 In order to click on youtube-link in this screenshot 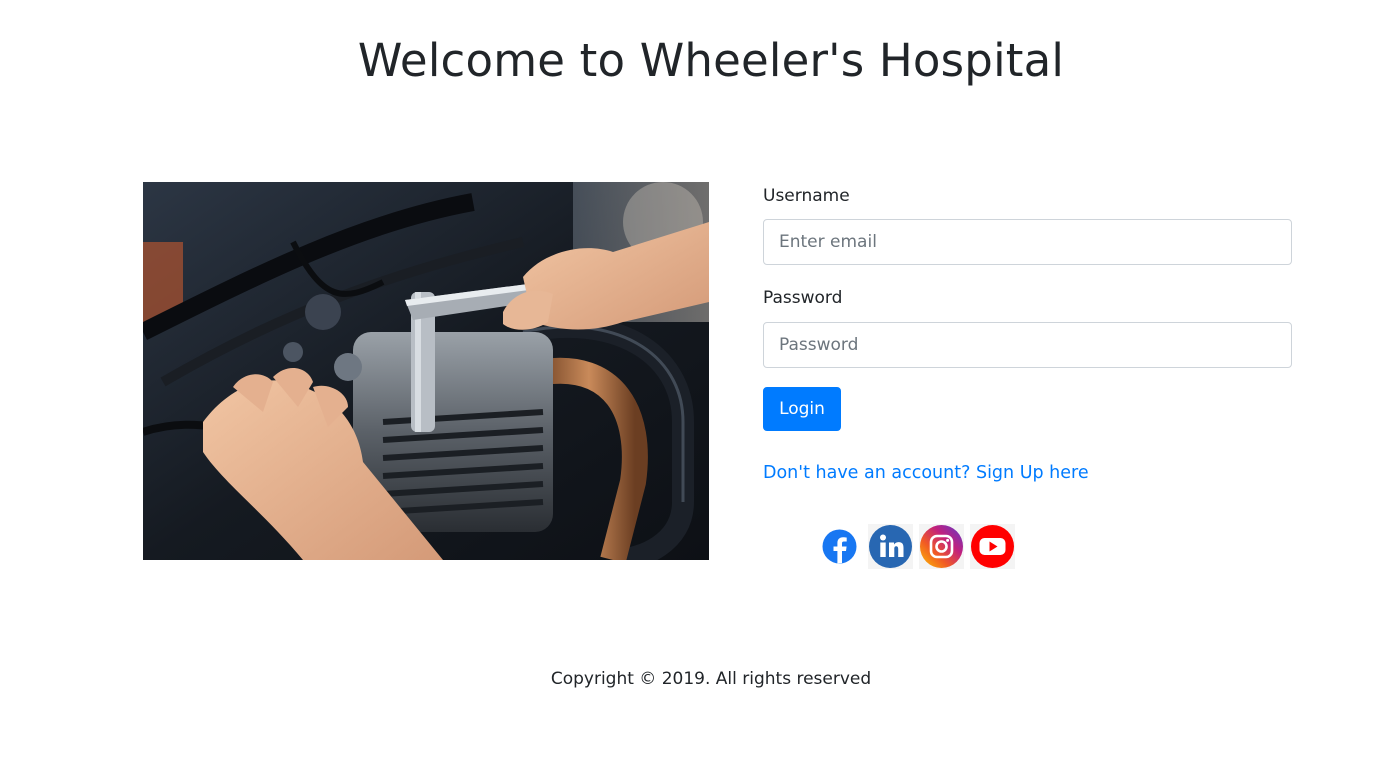, I will do `click(992, 546)`.